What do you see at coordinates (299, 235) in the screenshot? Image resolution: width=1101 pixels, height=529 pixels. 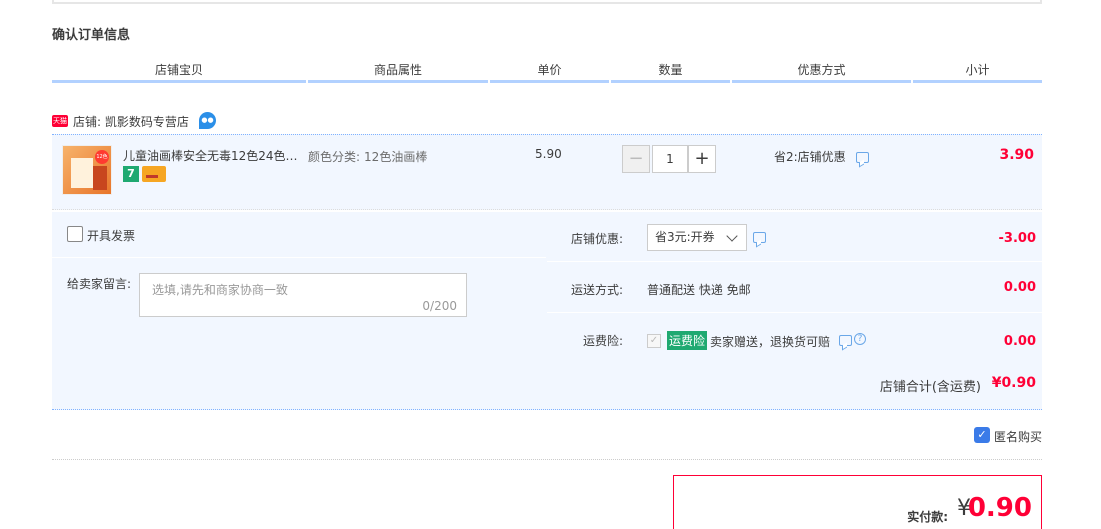 I see `invoice-row: 开具发票` at bounding box center [299, 235].